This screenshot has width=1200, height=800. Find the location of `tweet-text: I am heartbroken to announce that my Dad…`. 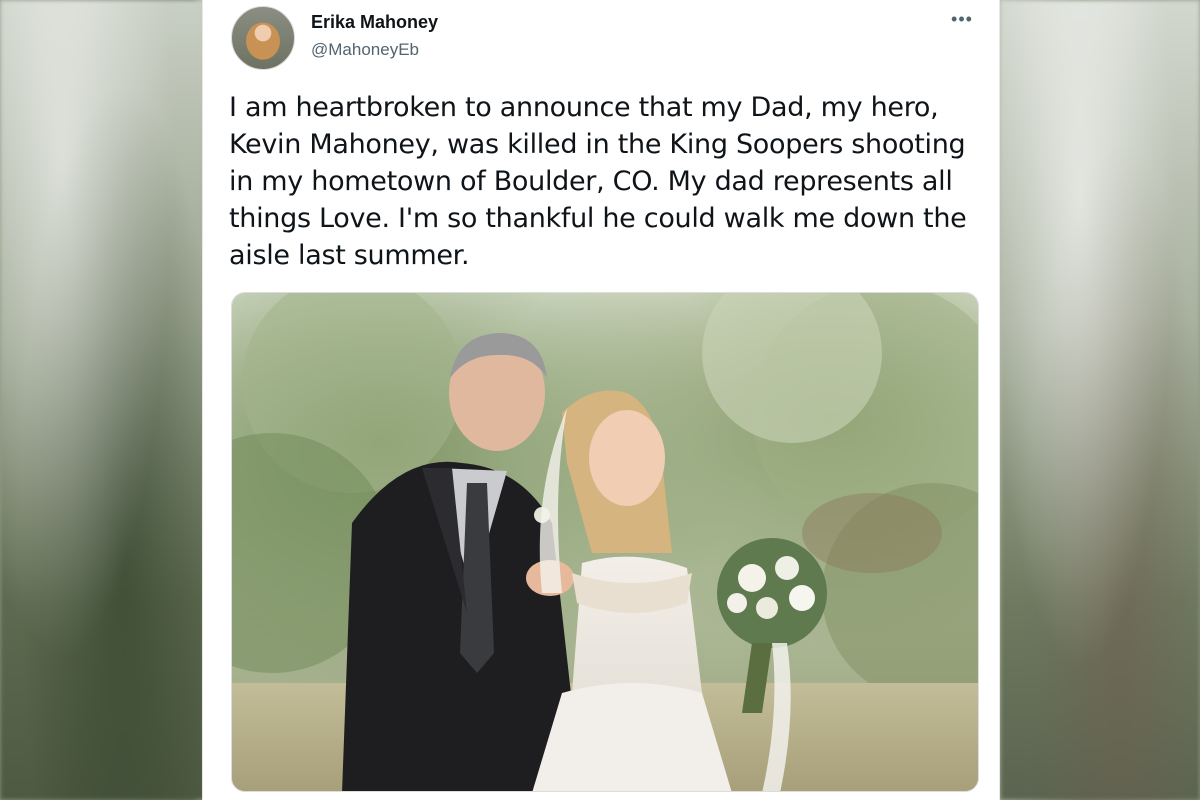

tweet-text: I am heartbroken to announce that my Dad… is located at coordinates (598, 181).